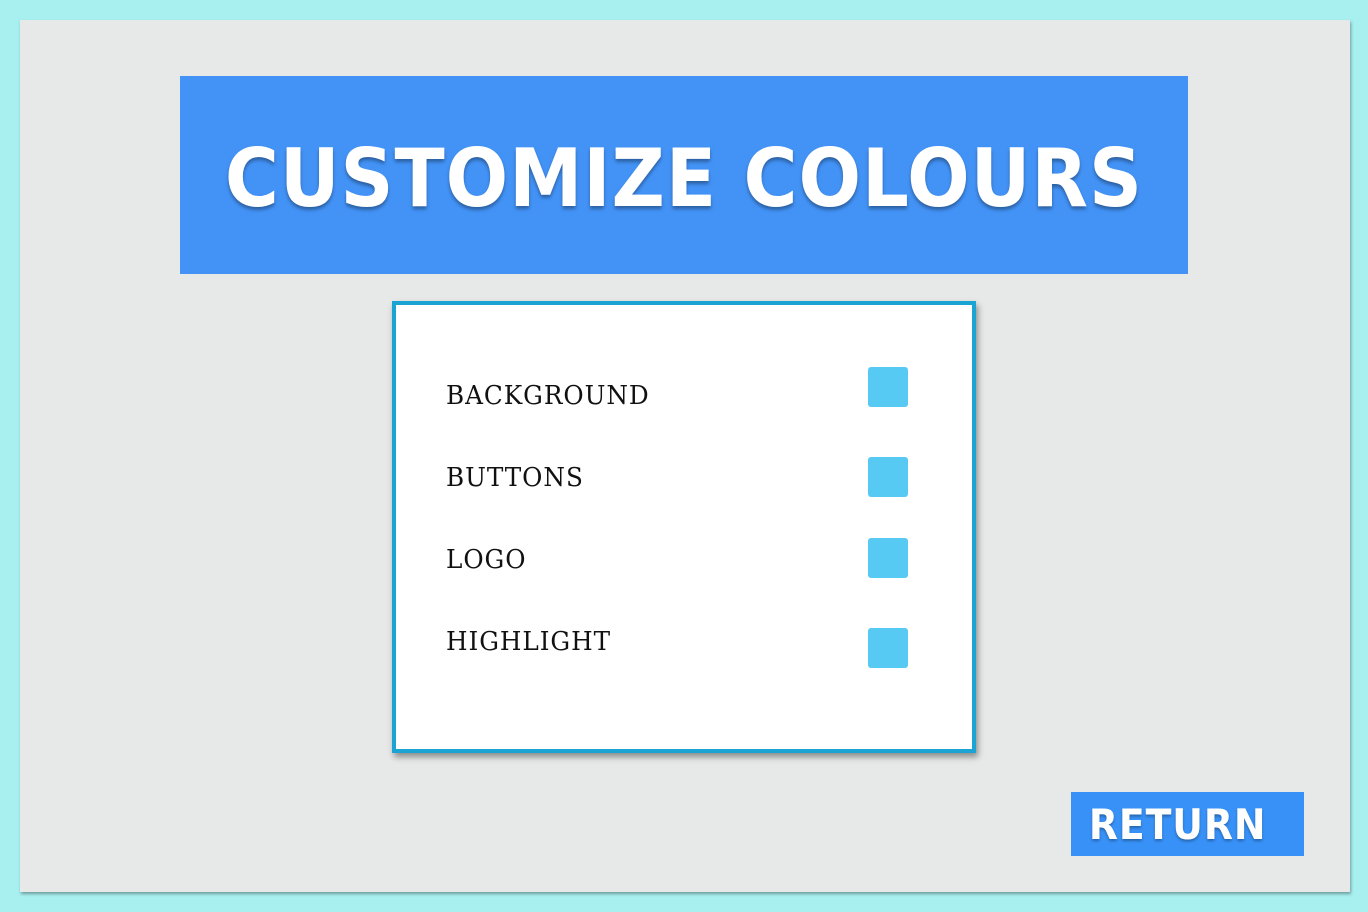 Image resolution: width=1368 pixels, height=912 pixels. Describe the element at coordinates (684, 178) in the screenshot. I see `page-title: CUSTOMIZE COLOURS` at that location.